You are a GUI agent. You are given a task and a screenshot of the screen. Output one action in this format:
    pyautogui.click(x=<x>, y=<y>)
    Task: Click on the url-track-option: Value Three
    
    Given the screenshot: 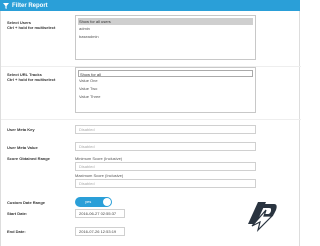 What is the action you would take?
    pyautogui.click(x=165, y=97)
    